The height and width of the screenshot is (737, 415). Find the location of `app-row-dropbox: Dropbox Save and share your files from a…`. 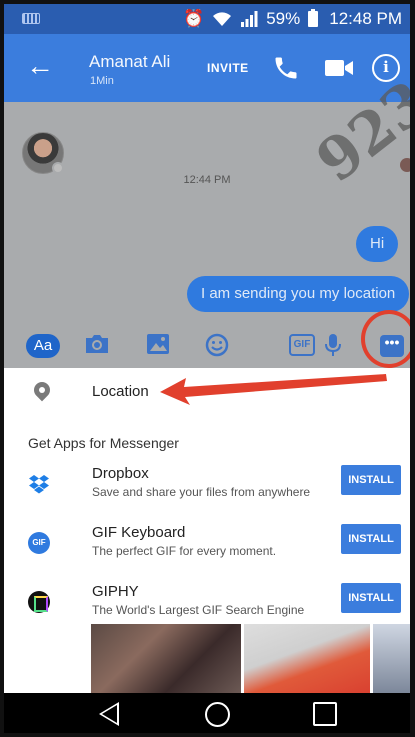

app-row-dropbox: Dropbox Save and share your files from a… is located at coordinates (207, 493).